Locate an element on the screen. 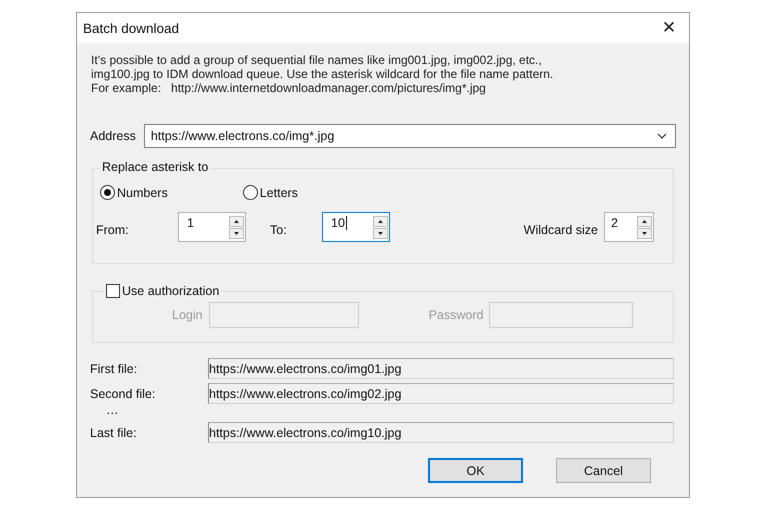 This screenshot has height=510, width=765. description-text: img100.jpg to IDM download queue. Use the asterisk wildcard for the file name pattern. is located at coordinates (322, 74).